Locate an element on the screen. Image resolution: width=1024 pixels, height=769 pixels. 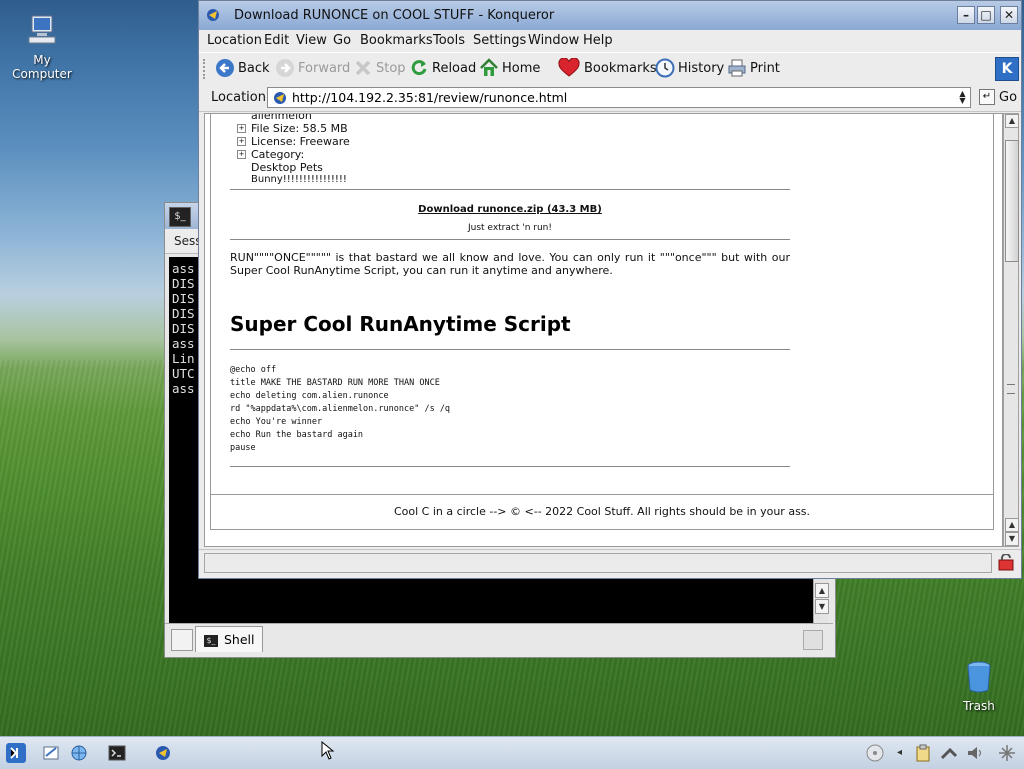
trash-desktop-icon: Trash is located at coordinates (979, 686).